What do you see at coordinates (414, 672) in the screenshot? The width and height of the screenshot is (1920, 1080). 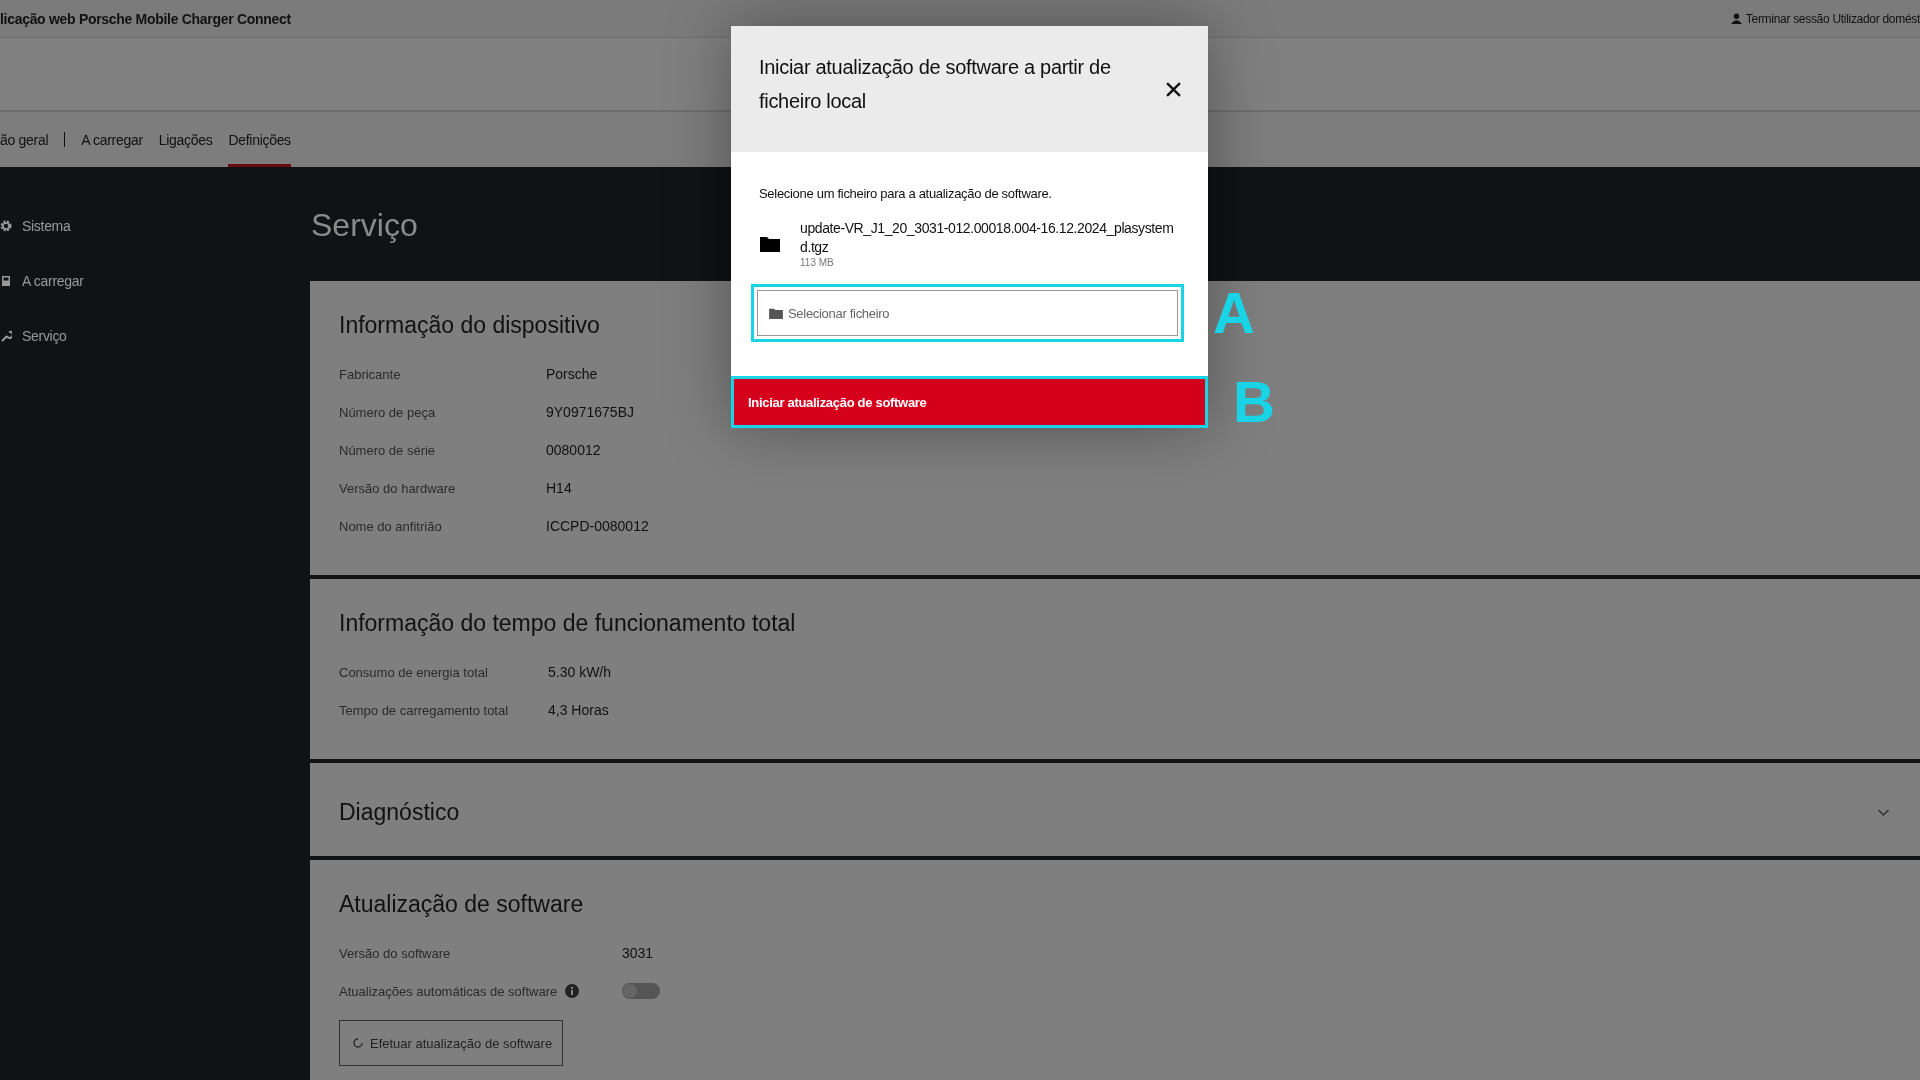 I see `field-label: Consumo de energia total` at bounding box center [414, 672].